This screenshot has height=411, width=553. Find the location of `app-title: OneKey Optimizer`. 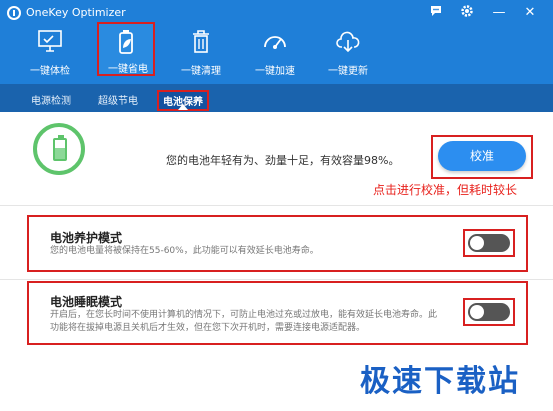

app-title: OneKey Optimizer is located at coordinates (76, 12).